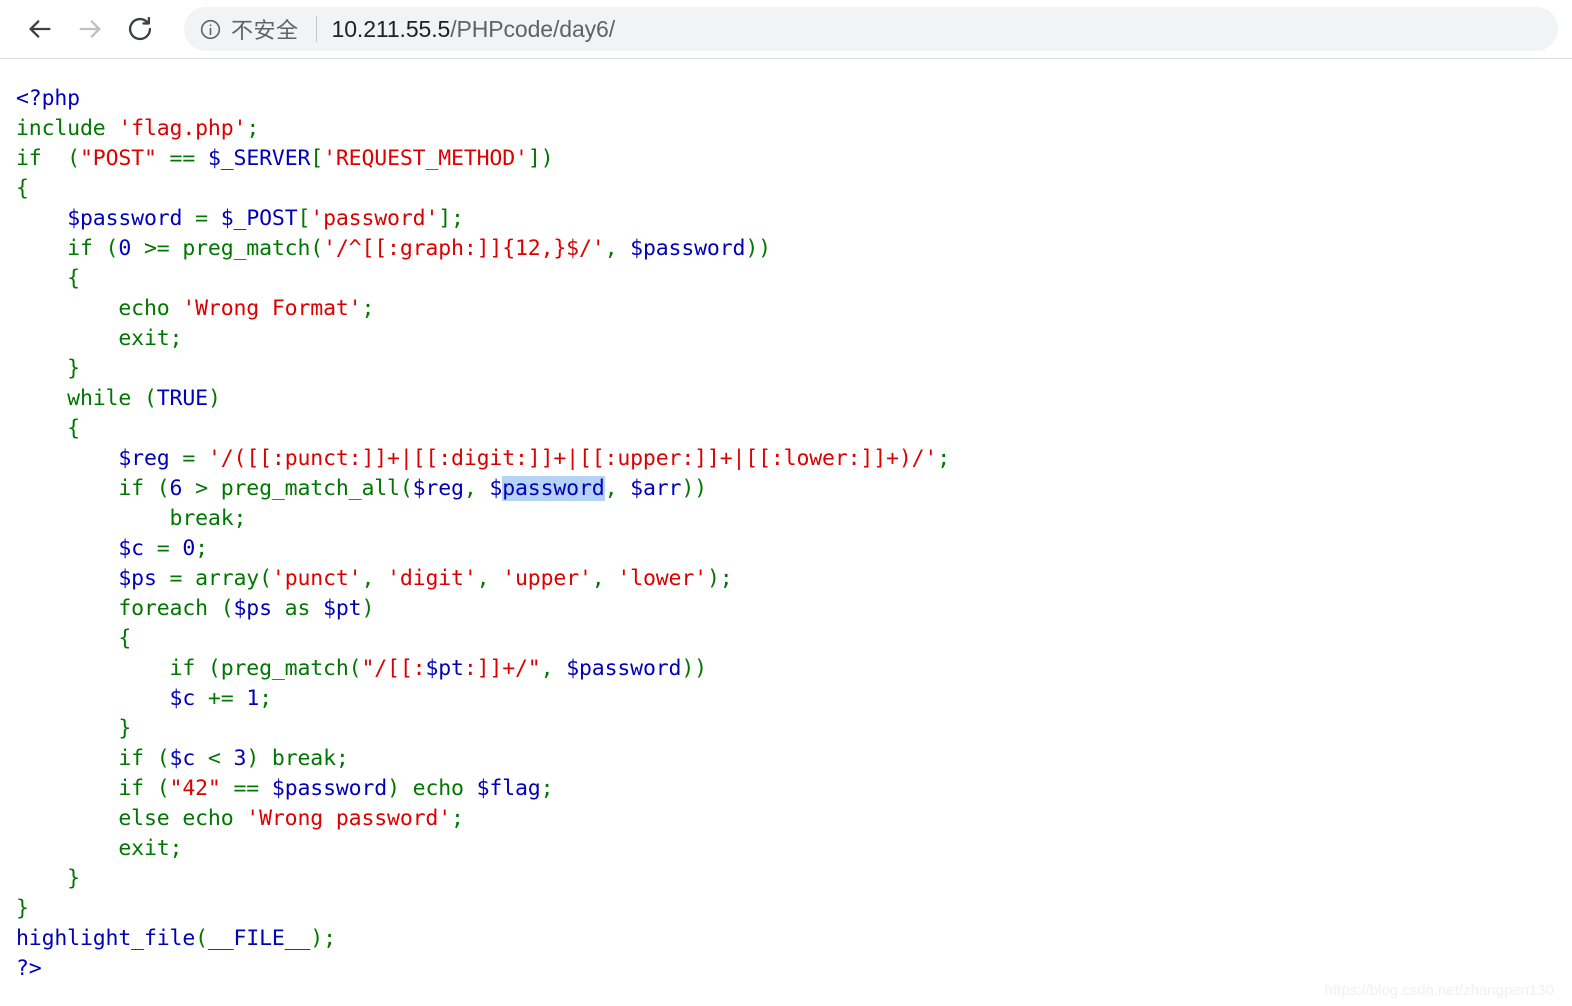 This screenshot has height=1006, width=1572. I want to click on code-token: 'Wrong password', so click(349, 818).